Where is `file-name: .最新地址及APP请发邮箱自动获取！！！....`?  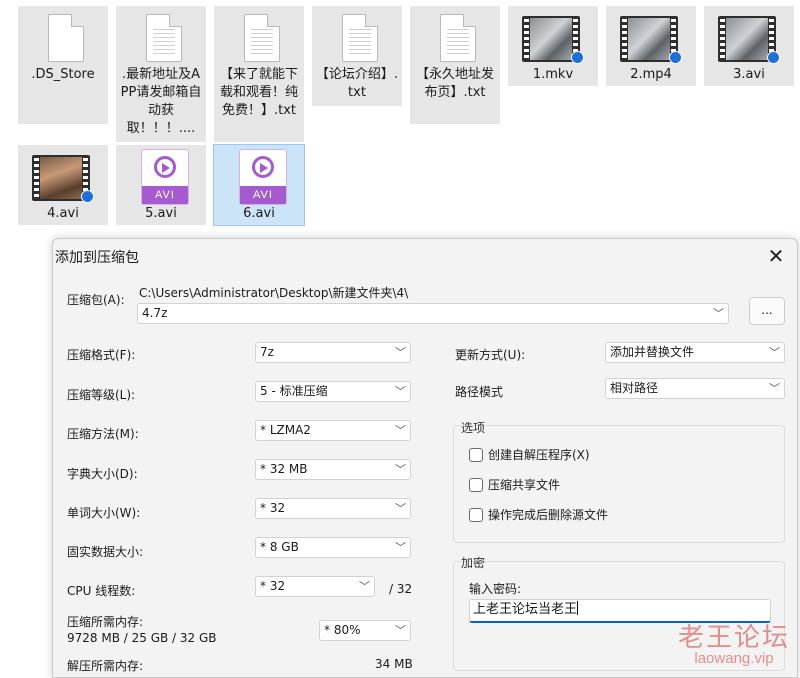 file-name: .最新地址及APP请发邮箱自动获取！！！.... is located at coordinates (161, 101).